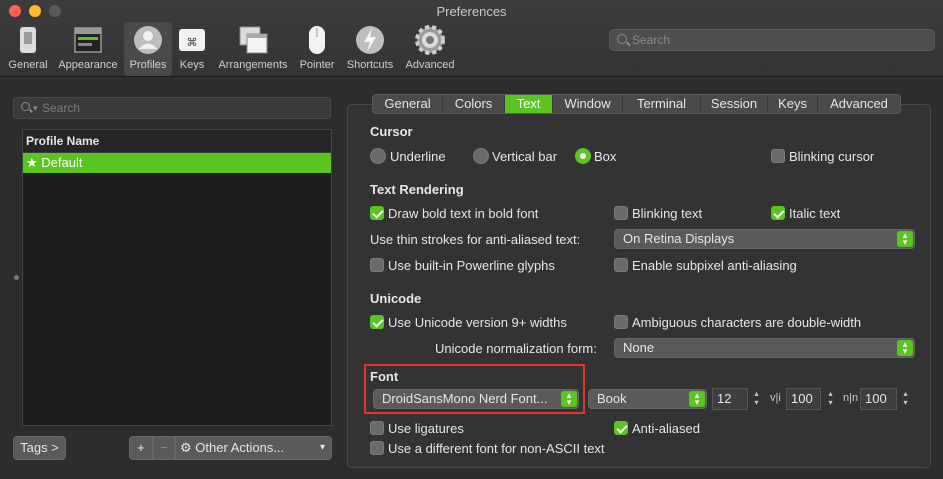  I want to click on toolbar-general: General, so click(28, 49).